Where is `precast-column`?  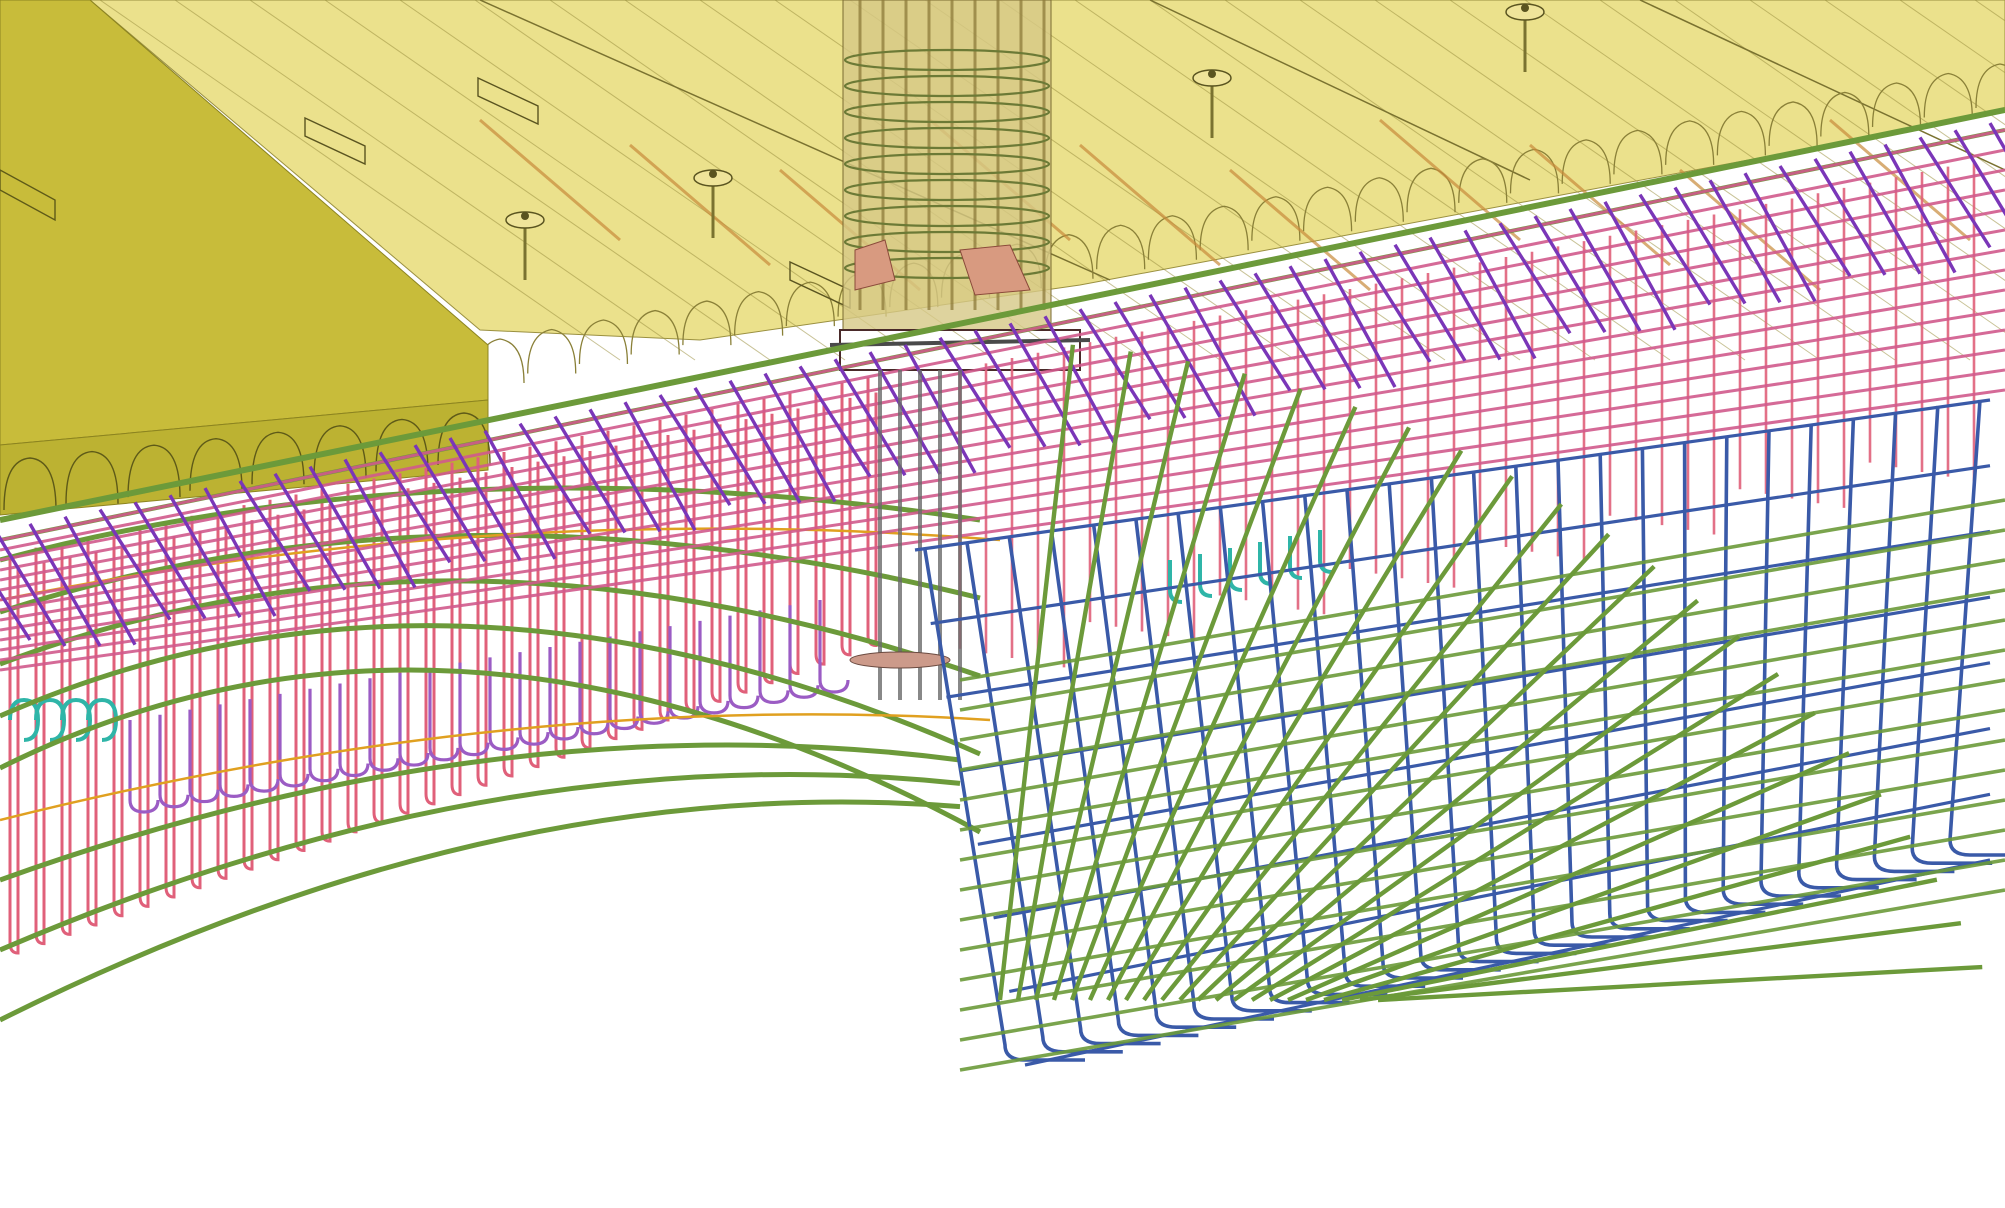 precast-column is located at coordinates (960, 185).